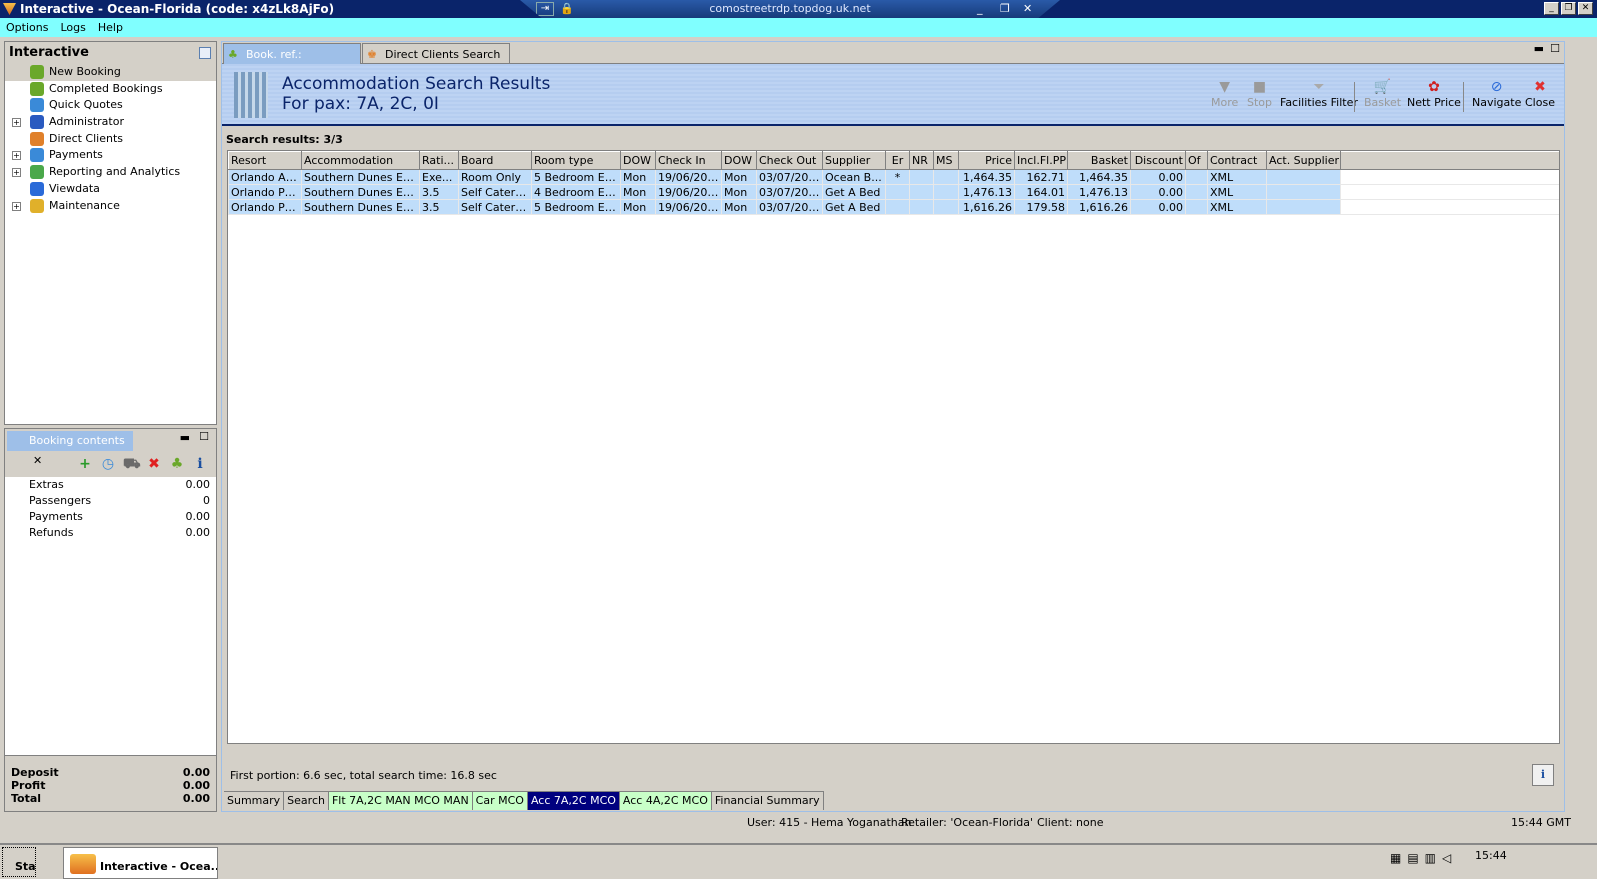  What do you see at coordinates (70, 449) in the screenshot?
I see `tab-booking-contents: Booking contents ✕` at bounding box center [70, 449].